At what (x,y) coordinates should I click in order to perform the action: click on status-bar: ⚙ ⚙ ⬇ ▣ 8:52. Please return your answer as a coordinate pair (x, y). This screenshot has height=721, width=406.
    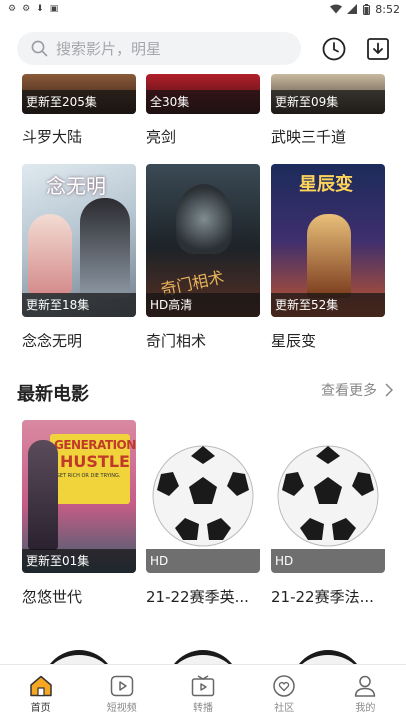
    Looking at the image, I should click on (203, 9).